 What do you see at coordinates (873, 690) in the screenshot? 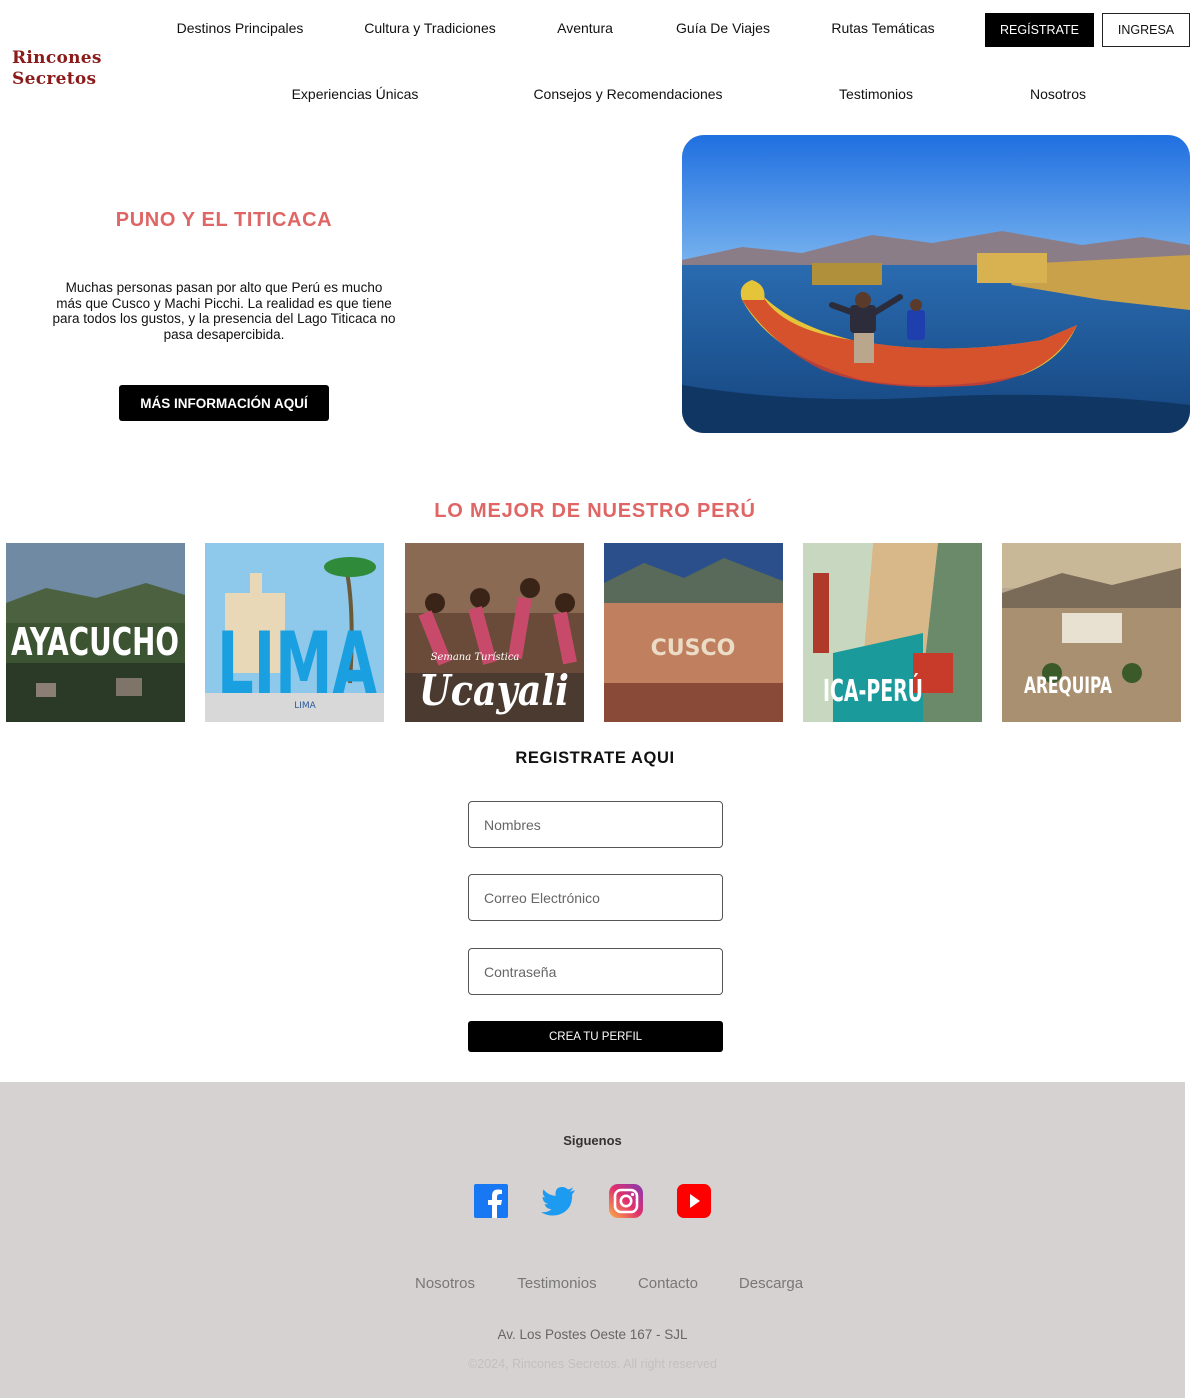
I see `ica-label: ICA-PERÚ` at bounding box center [873, 690].